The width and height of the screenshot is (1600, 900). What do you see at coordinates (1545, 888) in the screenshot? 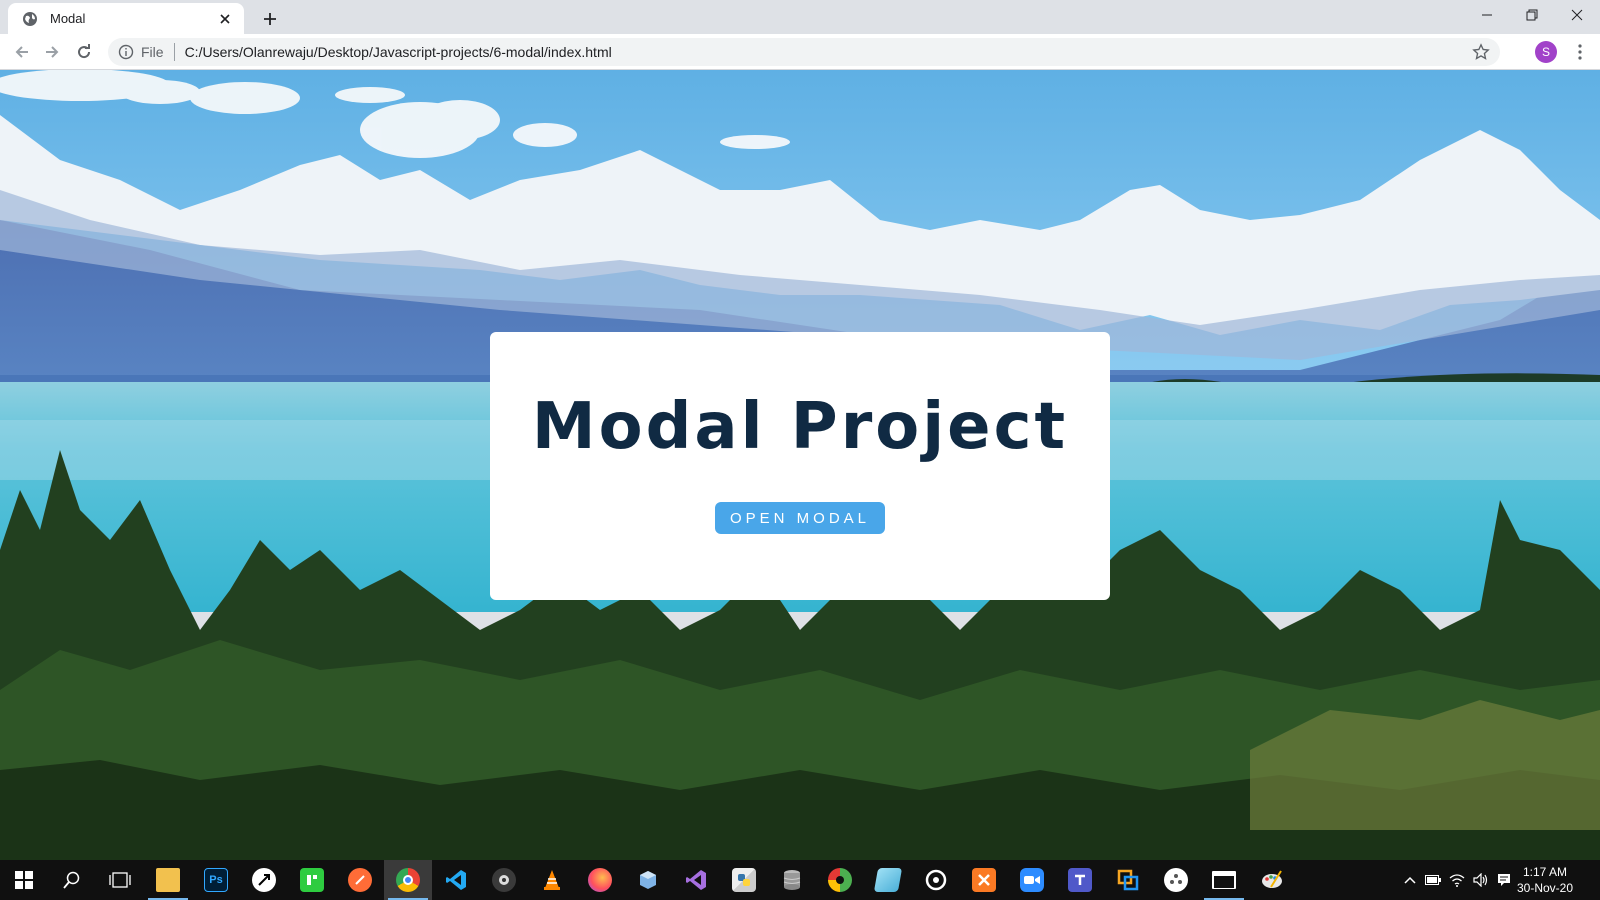
I see `clock-date: 30-Nov-20` at bounding box center [1545, 888].